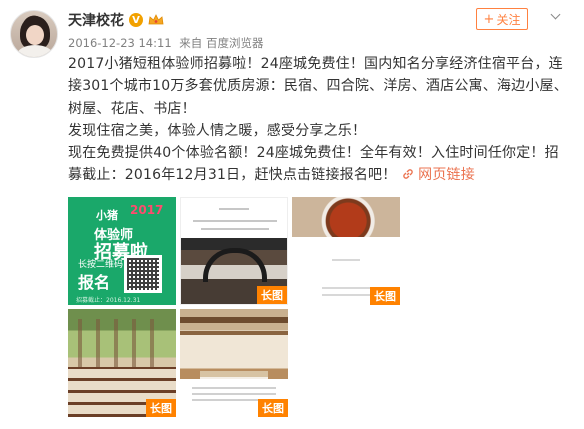 Image resolution: width=584 pixels, height=429 pixels. Describe the element at coordinates (556, 16) in the screenshot. I see `chevron-down-icon` at that location.